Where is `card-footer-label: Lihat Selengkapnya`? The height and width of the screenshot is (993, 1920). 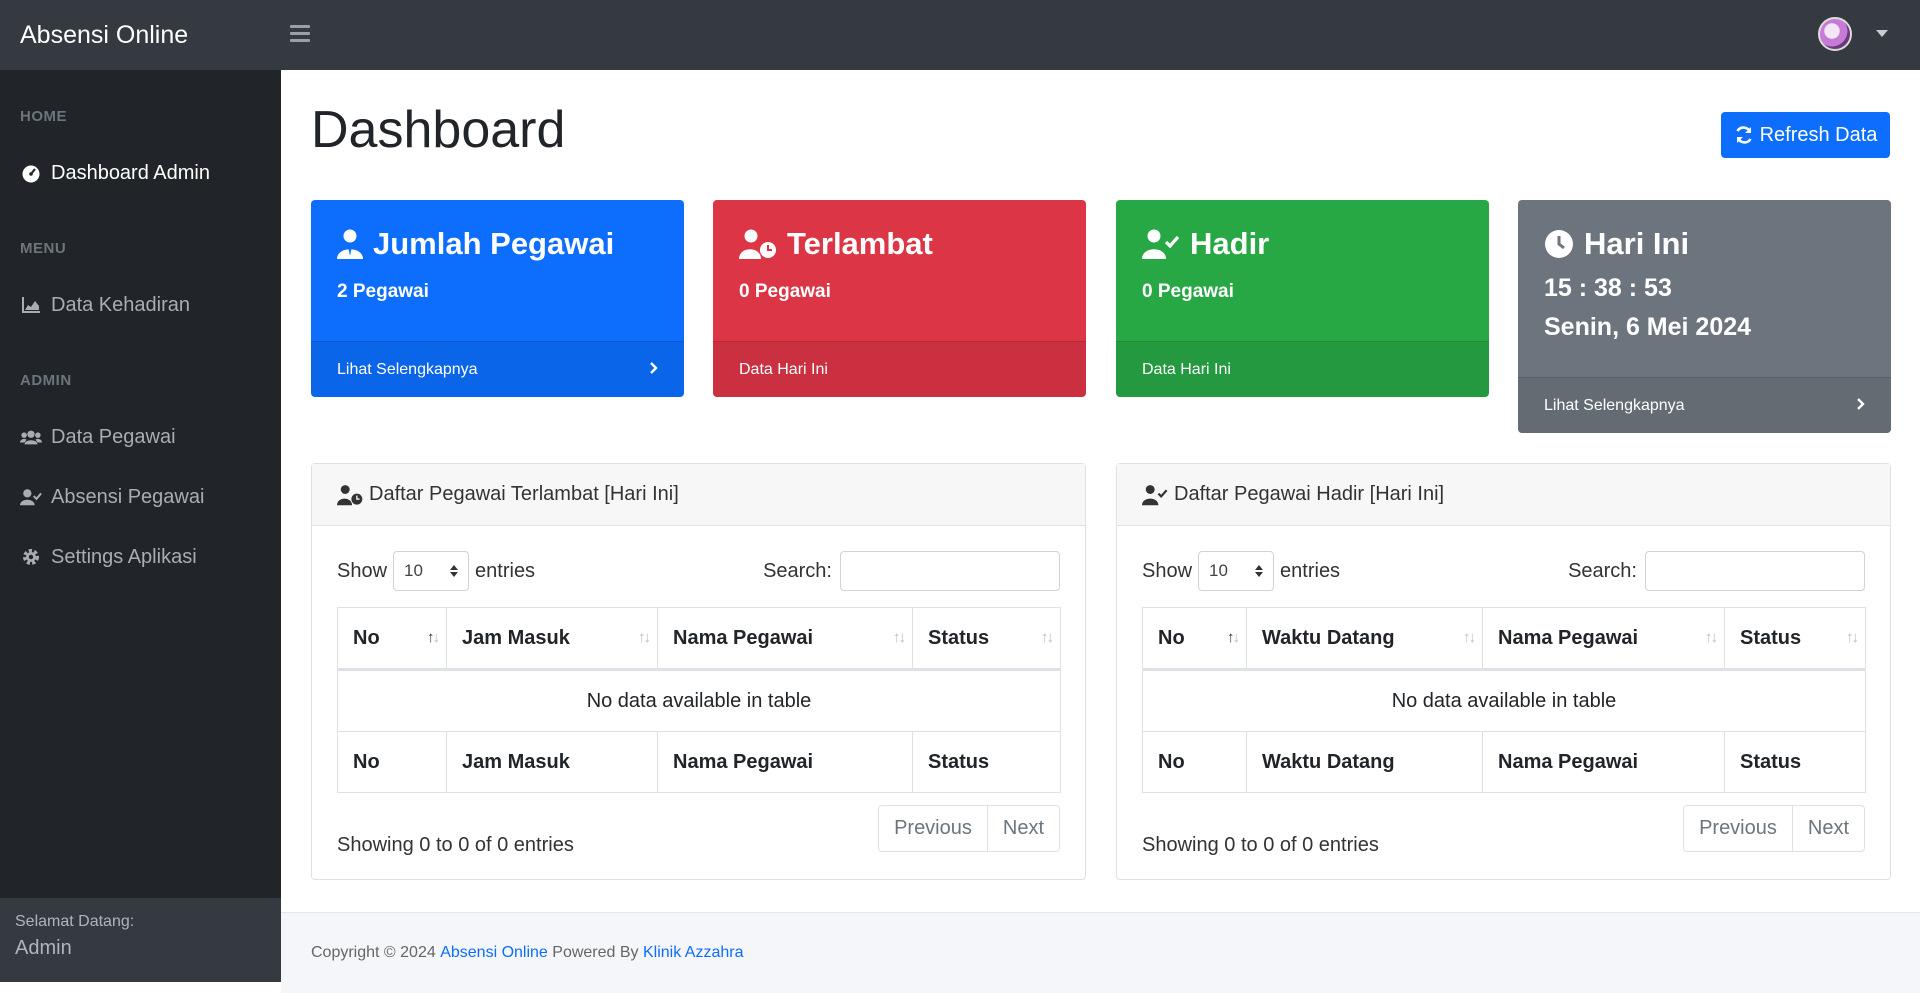
card-footer-label: Lihat Selengkapnya is located at coordinates (1614, 405).